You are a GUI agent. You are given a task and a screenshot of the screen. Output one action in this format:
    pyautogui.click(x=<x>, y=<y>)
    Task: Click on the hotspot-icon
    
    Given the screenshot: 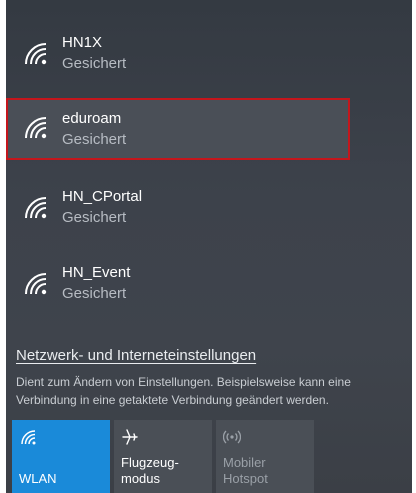 What is the action you would take?
    pyautogui.click(x=232, y=437)
    